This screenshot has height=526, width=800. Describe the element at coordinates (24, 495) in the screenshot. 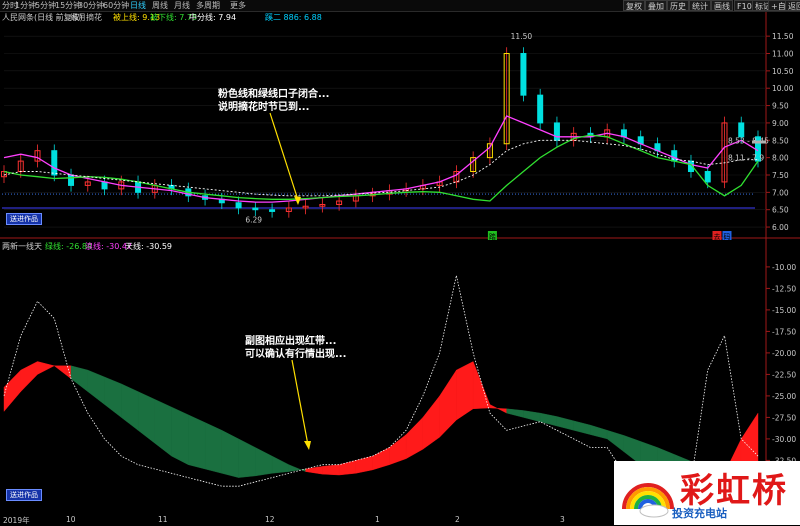

I see `sticker-sub: 送进作品` at that location.